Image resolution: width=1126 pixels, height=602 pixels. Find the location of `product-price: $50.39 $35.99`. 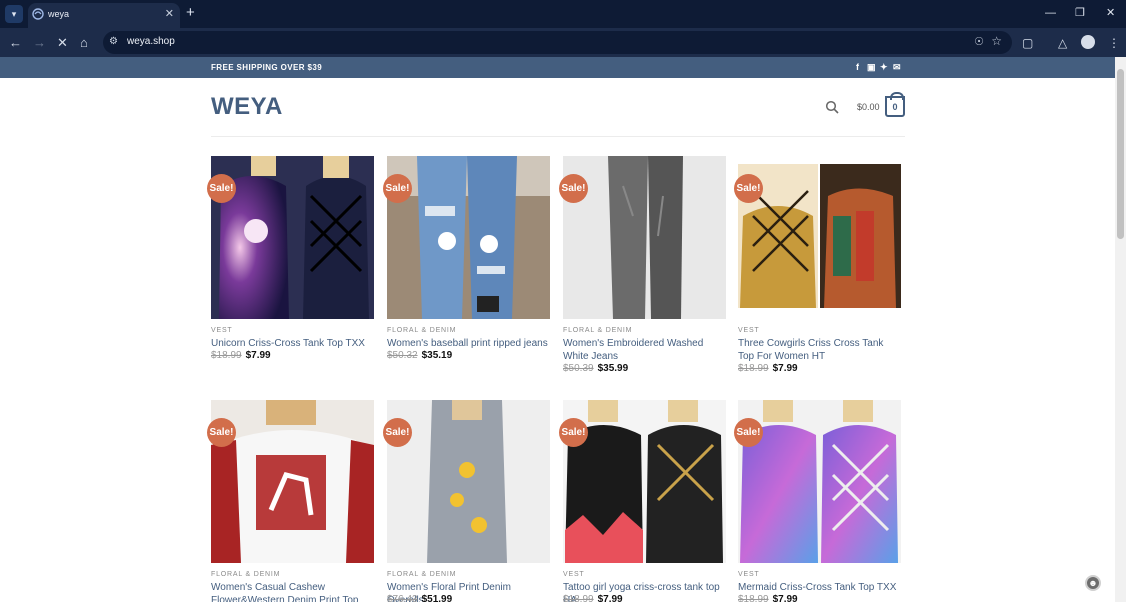

product-price: $50.39 $35.99 is located at coordinates (595, 368).